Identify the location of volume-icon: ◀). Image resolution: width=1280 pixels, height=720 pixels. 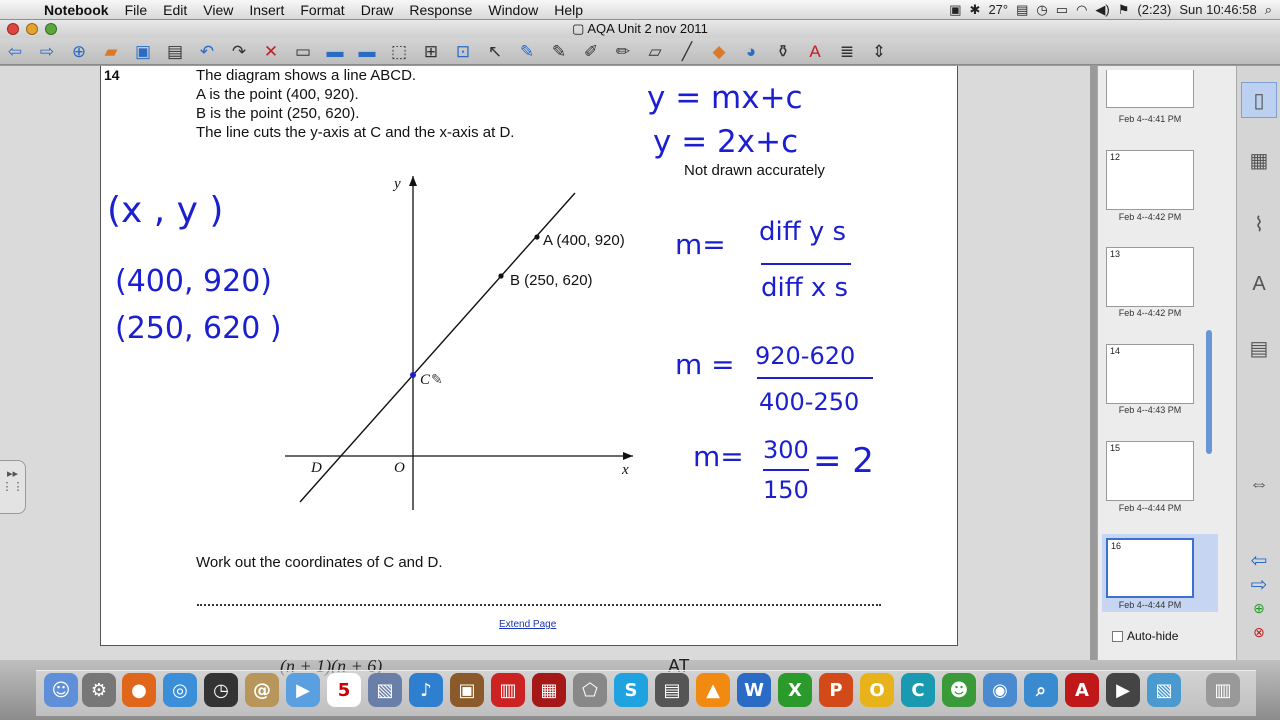
(1102, 10).